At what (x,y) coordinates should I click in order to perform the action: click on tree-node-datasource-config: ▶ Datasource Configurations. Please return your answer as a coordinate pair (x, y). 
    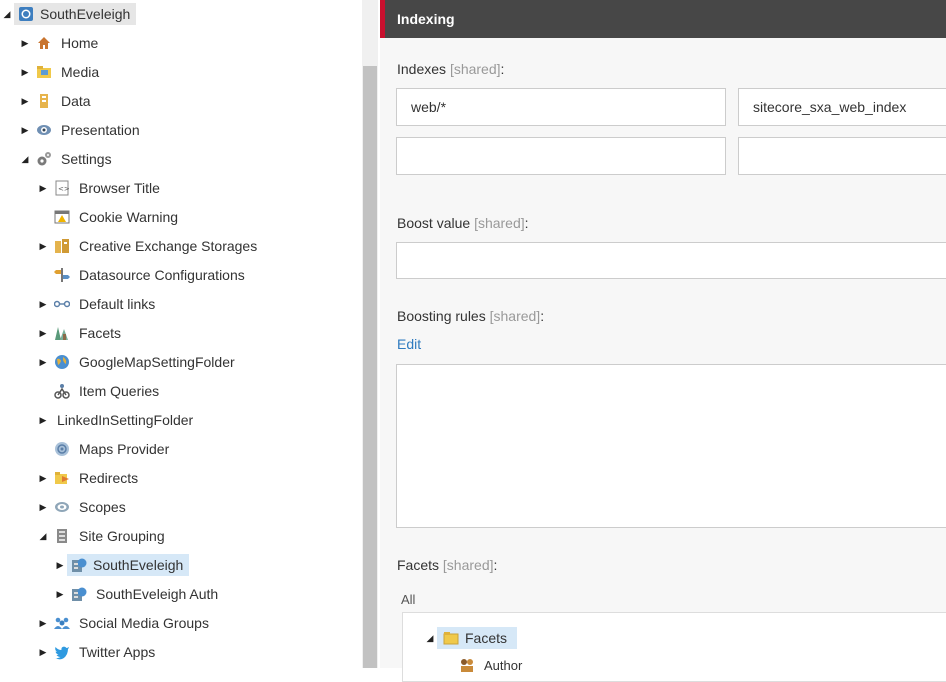
    Looking at the image, I should click on (143, 275).